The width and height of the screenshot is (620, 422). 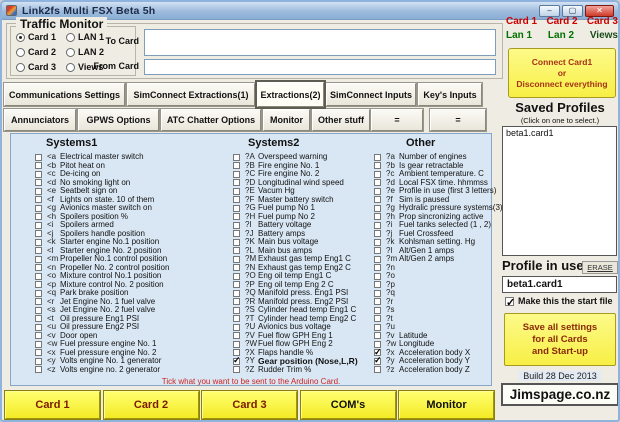 I want to click on card-page-button: Card 2, so click(x=151, y=405).